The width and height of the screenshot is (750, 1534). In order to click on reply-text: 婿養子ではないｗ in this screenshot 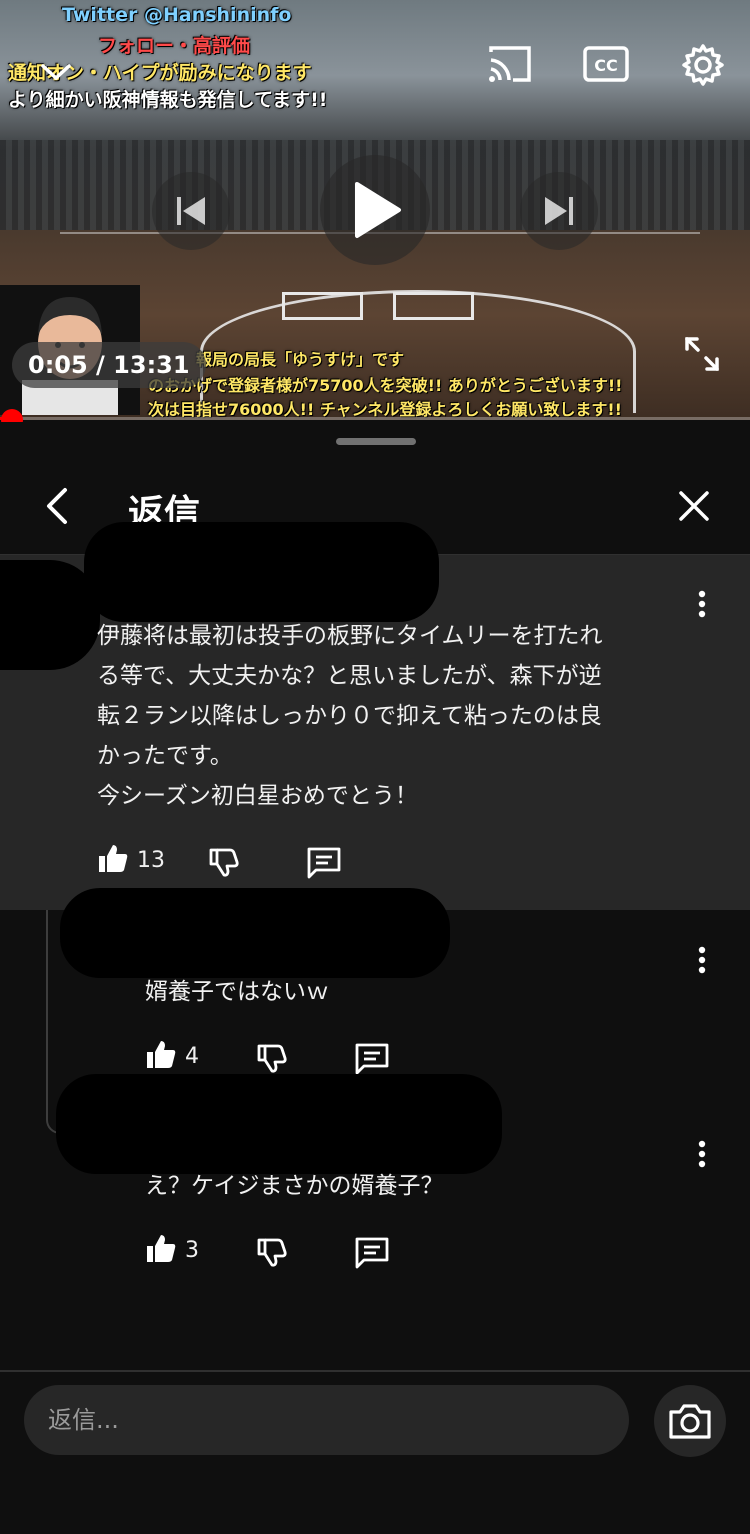, I will do `click(237, 992)`.